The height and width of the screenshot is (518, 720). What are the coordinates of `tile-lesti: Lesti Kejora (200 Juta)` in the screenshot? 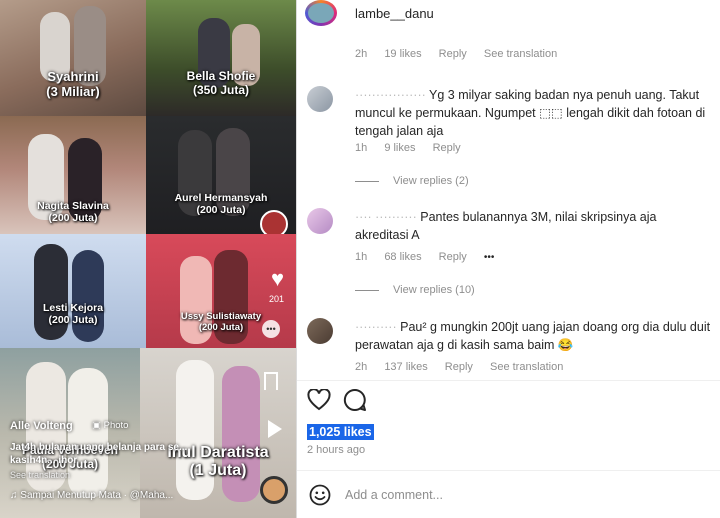 It's located at (73, 291).